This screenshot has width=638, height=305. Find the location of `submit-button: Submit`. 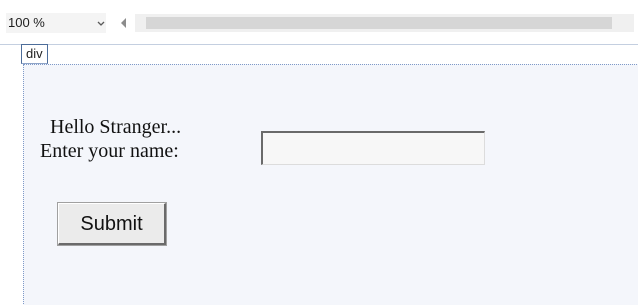

submit-button: Submit is located at coordinates (112, 224).